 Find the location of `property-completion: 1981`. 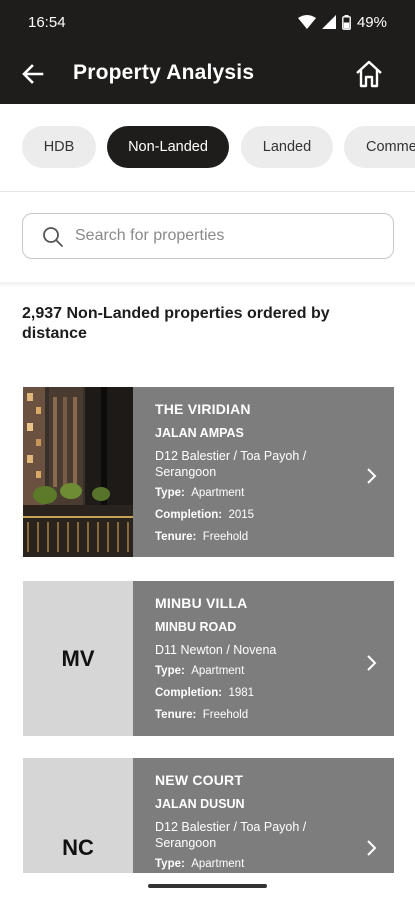

property-completion: 1981 is located at coordinates (241, 693).